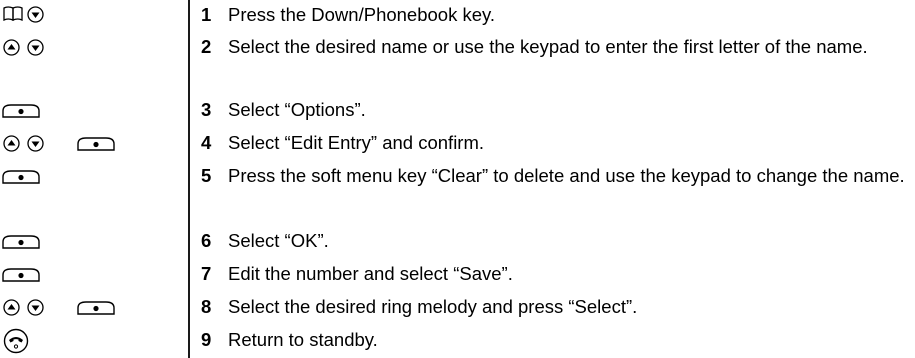 The height and width of the screenshot is (358, 915). What do you see at coordinates (297, 109) in the screenshot?
I see `step-text: Select “Options”.` at bounding box center [297, 109].